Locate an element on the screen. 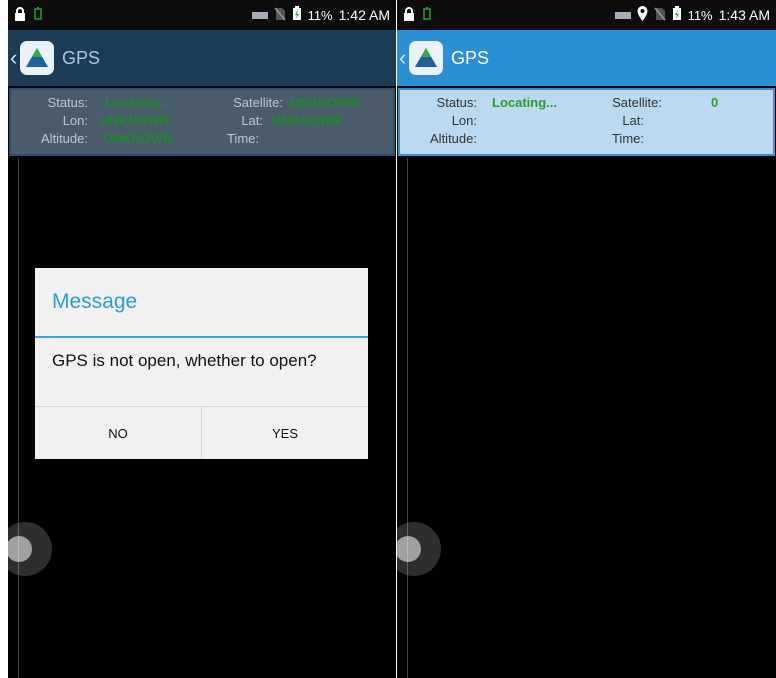 This screenshot has height=678, width=776. satellite-value: UNKNOWN is located at coordinates (325, 102).